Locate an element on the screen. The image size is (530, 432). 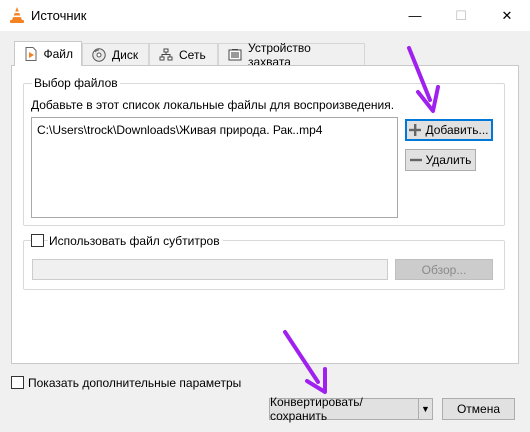
convert-save-button-label: Конвертировать/сохранить is located at coordinates (316, 409).